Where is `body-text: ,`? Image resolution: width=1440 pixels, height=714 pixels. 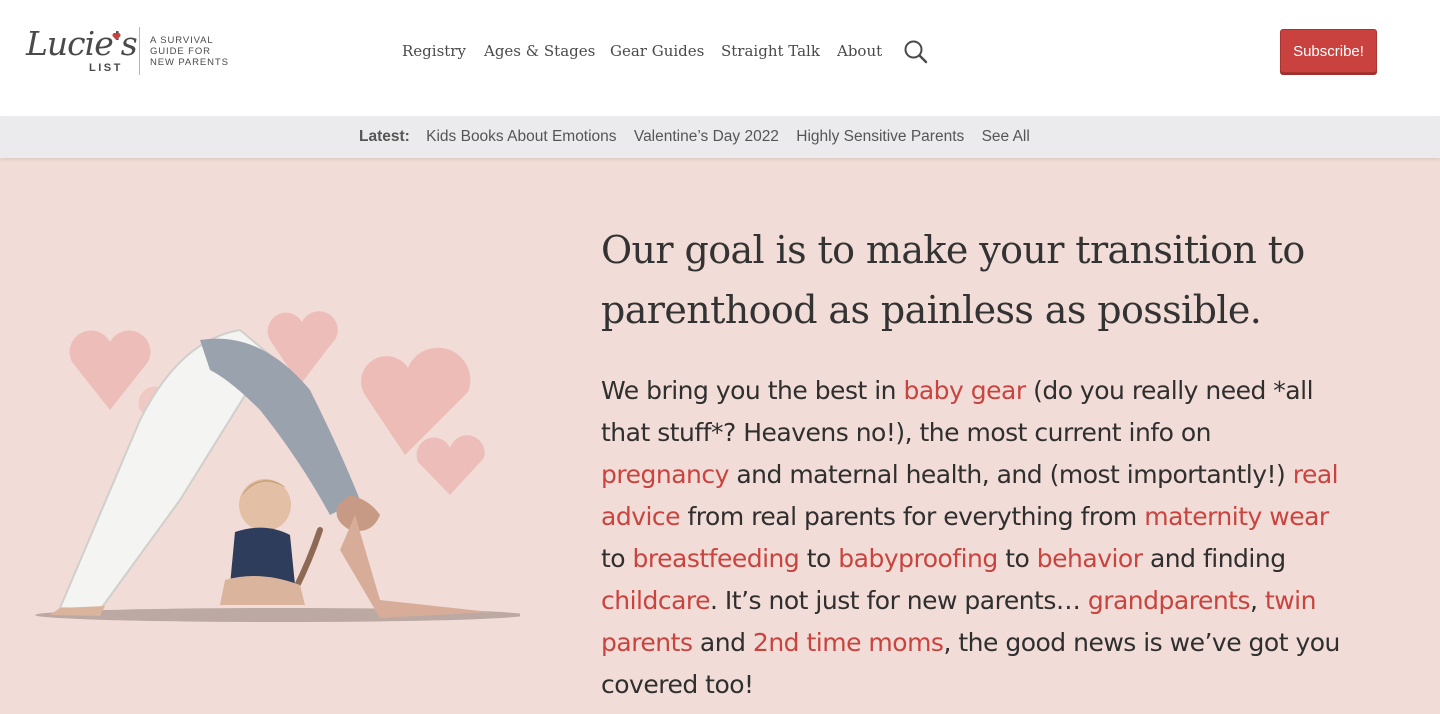
body-text: , is located at coordinates (1257, 600).